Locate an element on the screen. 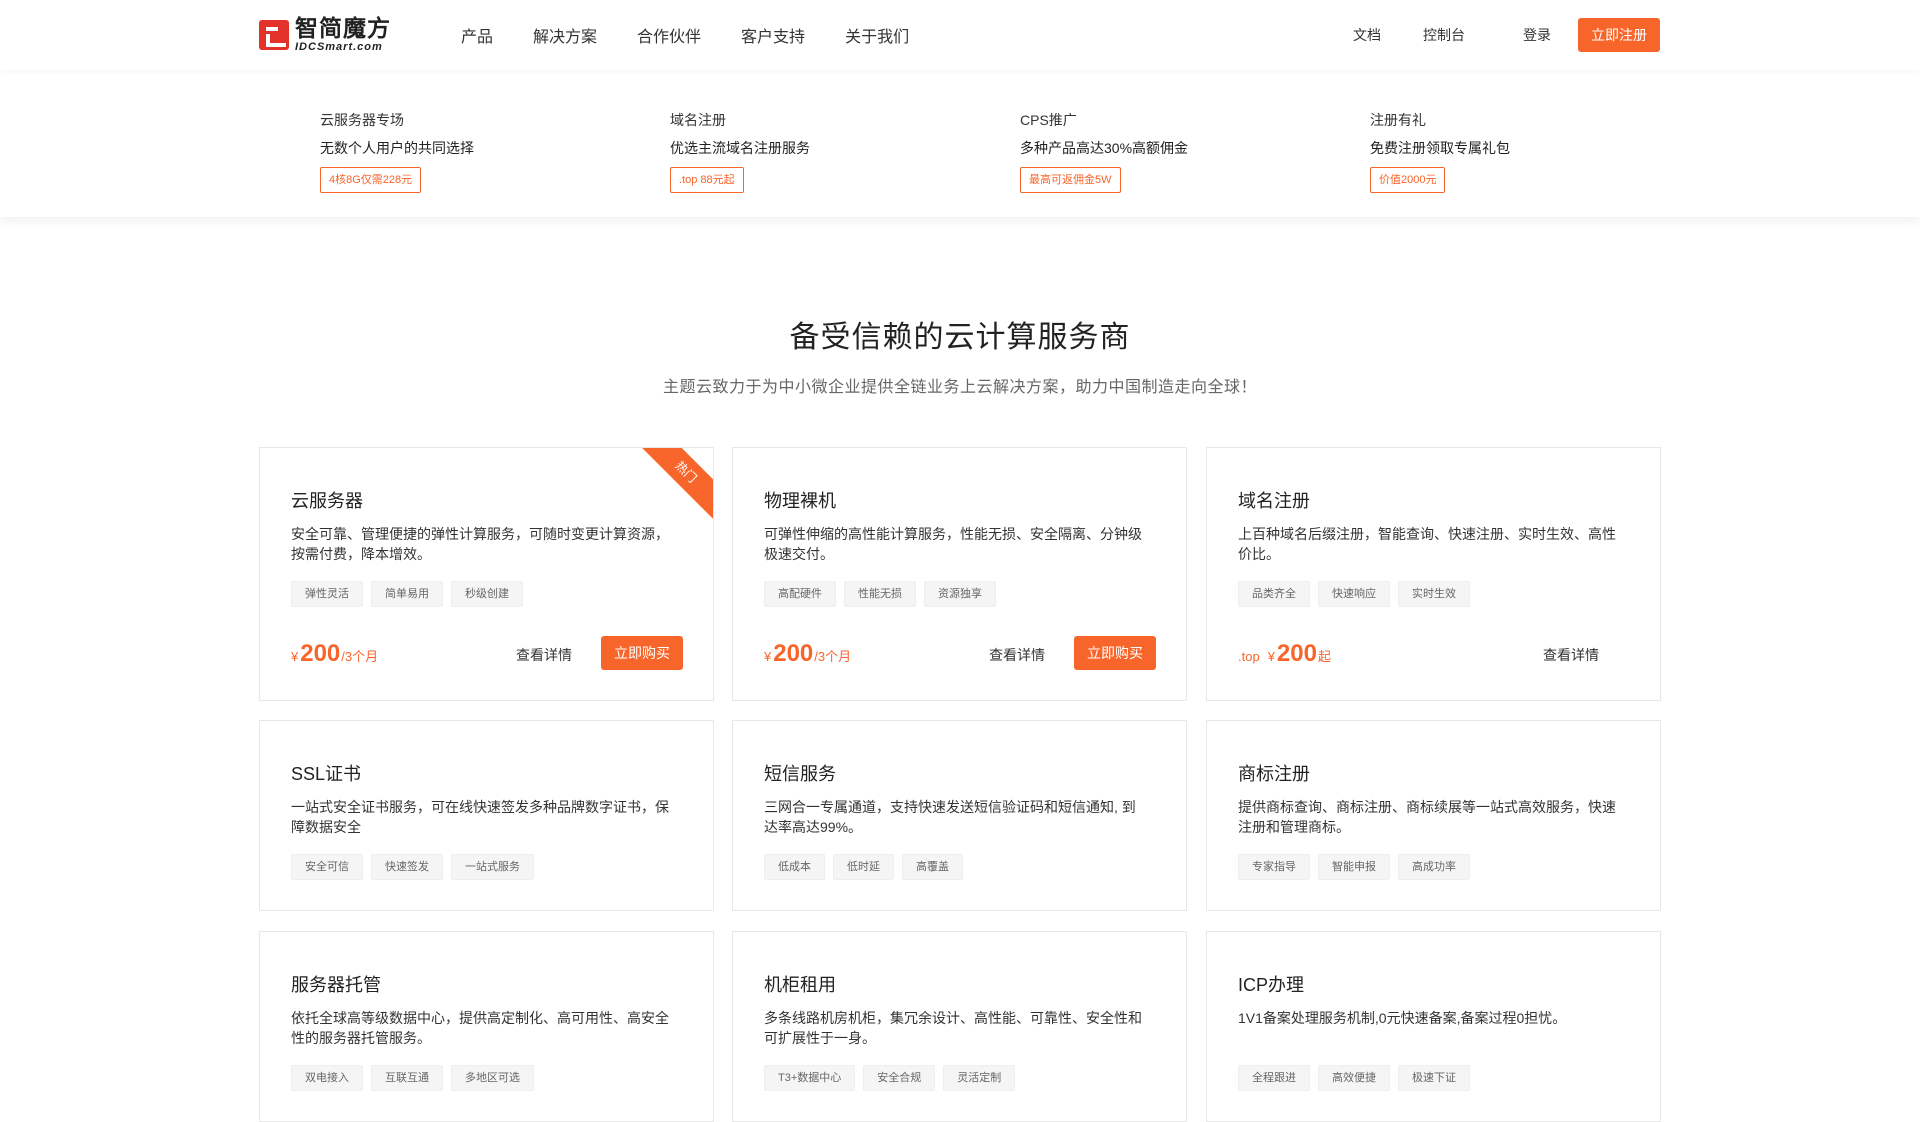  card-tag: 低时延 is located at coordinates (863, 867).